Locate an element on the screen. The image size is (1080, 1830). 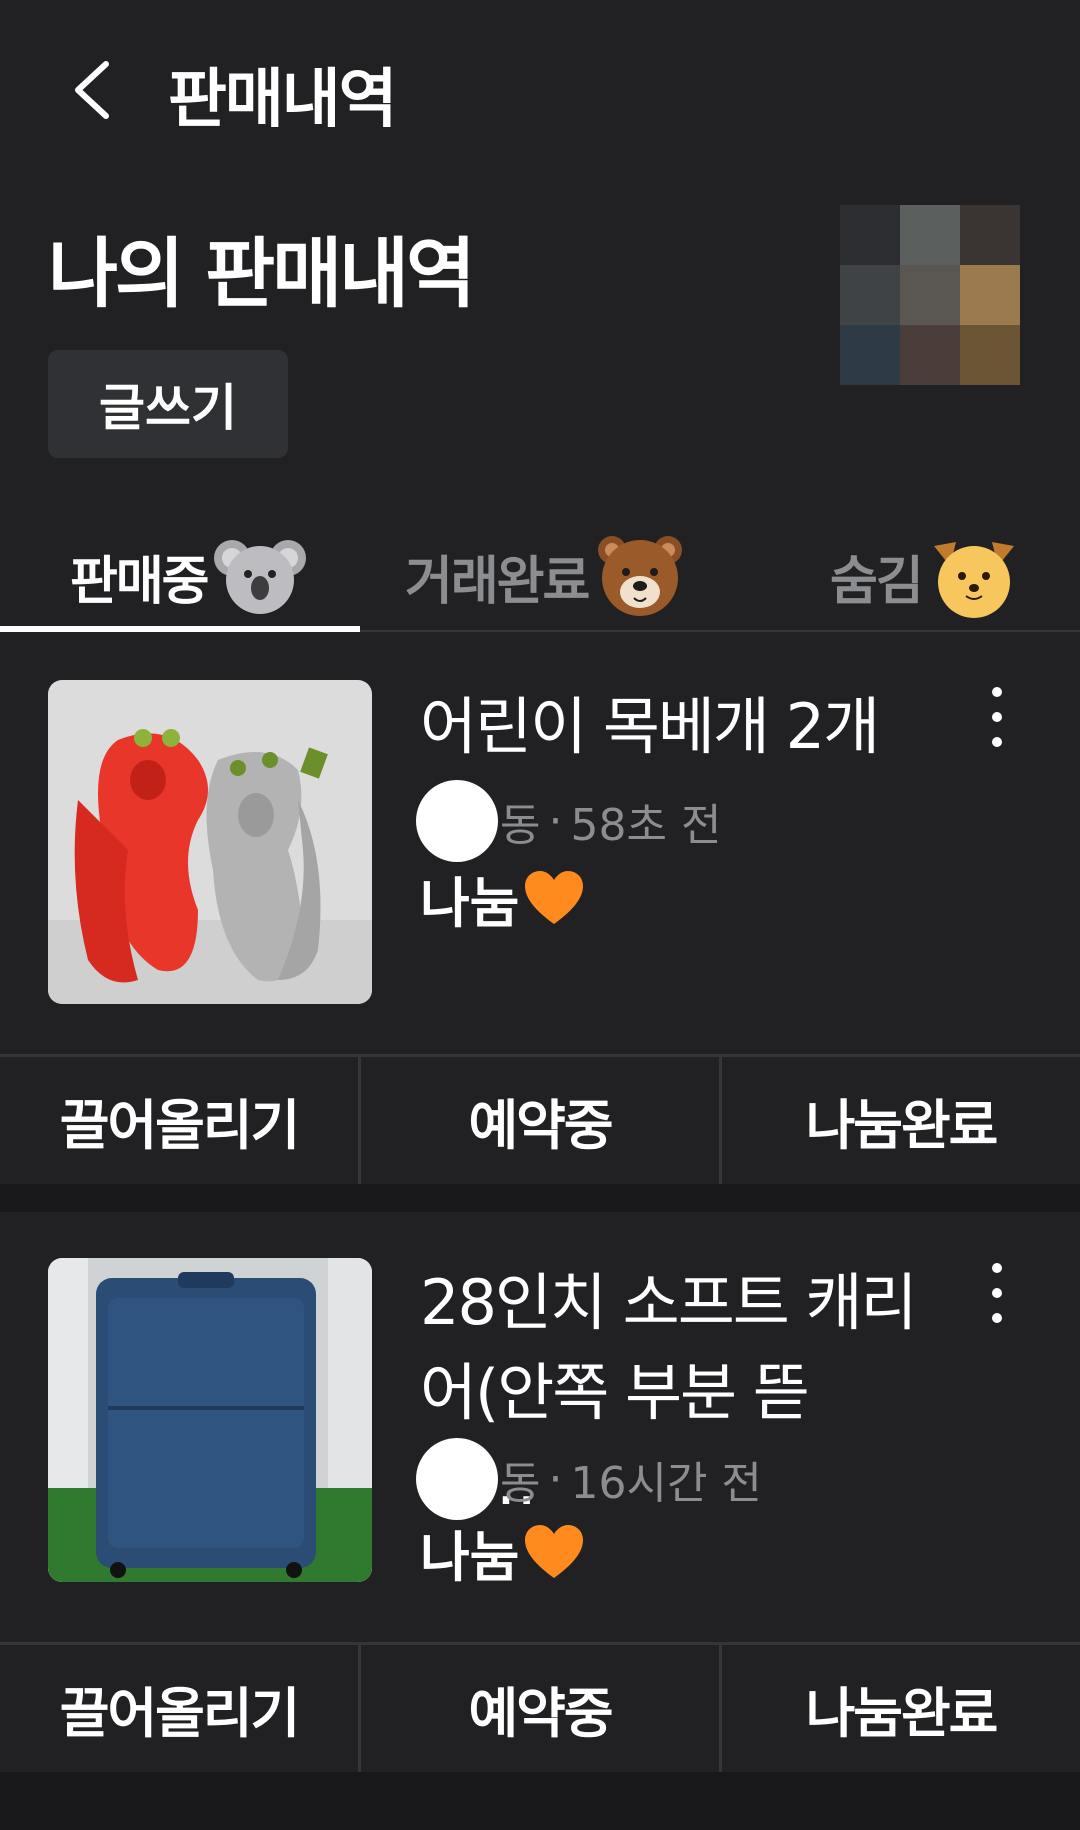
item-time: 16시간 전 is located at coordinates (666, 1483).